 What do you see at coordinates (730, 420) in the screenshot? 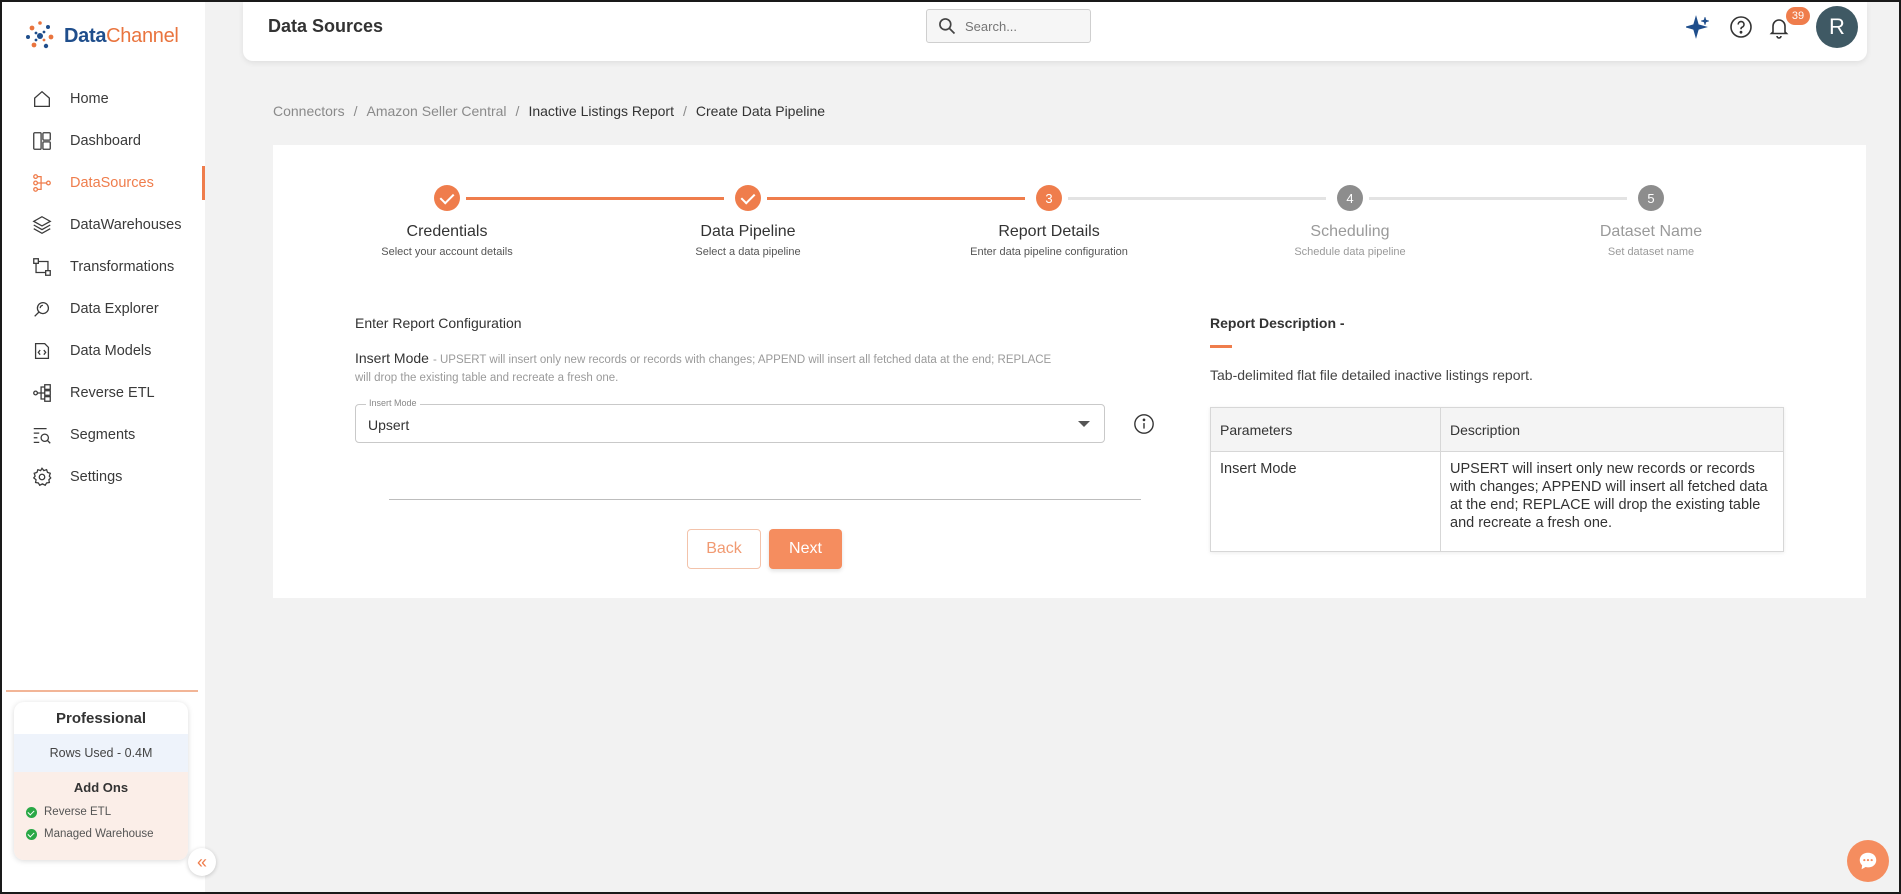
I see `insert-mode-select: Insert Mode Upsert` at bounding box center [730, 420].